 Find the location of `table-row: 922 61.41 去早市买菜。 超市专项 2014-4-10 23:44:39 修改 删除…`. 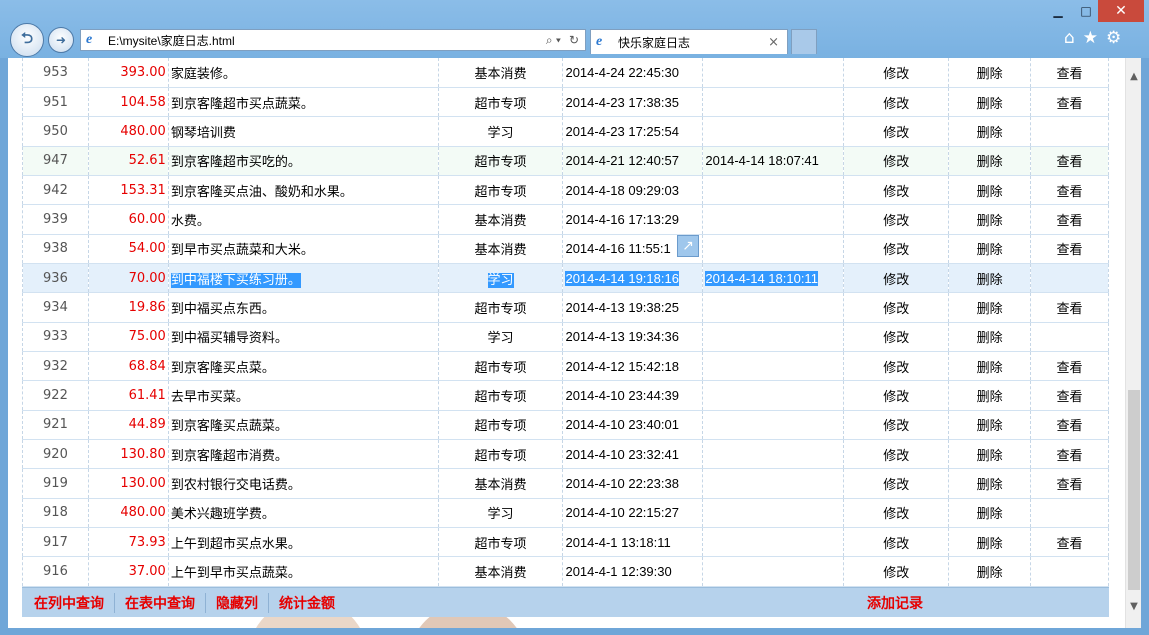

table-row: 922 61.41 去早市买菜。 超市专项 2014-4-10 23:44:39 修改 删除… is located at coordinates (565, 395).